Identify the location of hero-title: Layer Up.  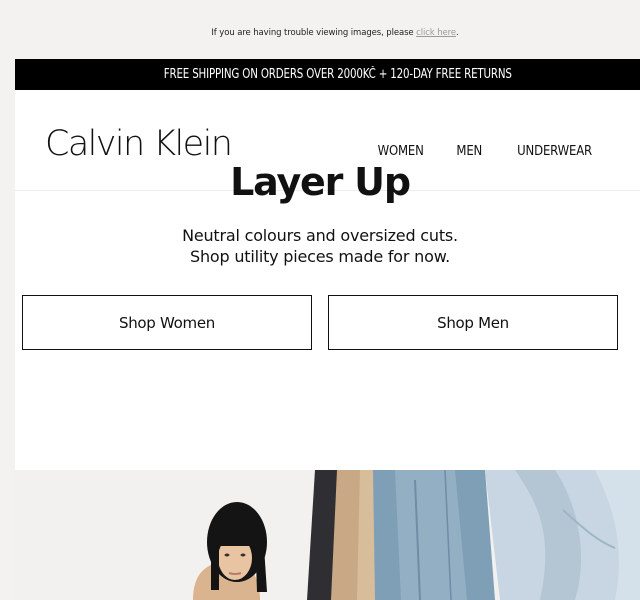
(320, 182).